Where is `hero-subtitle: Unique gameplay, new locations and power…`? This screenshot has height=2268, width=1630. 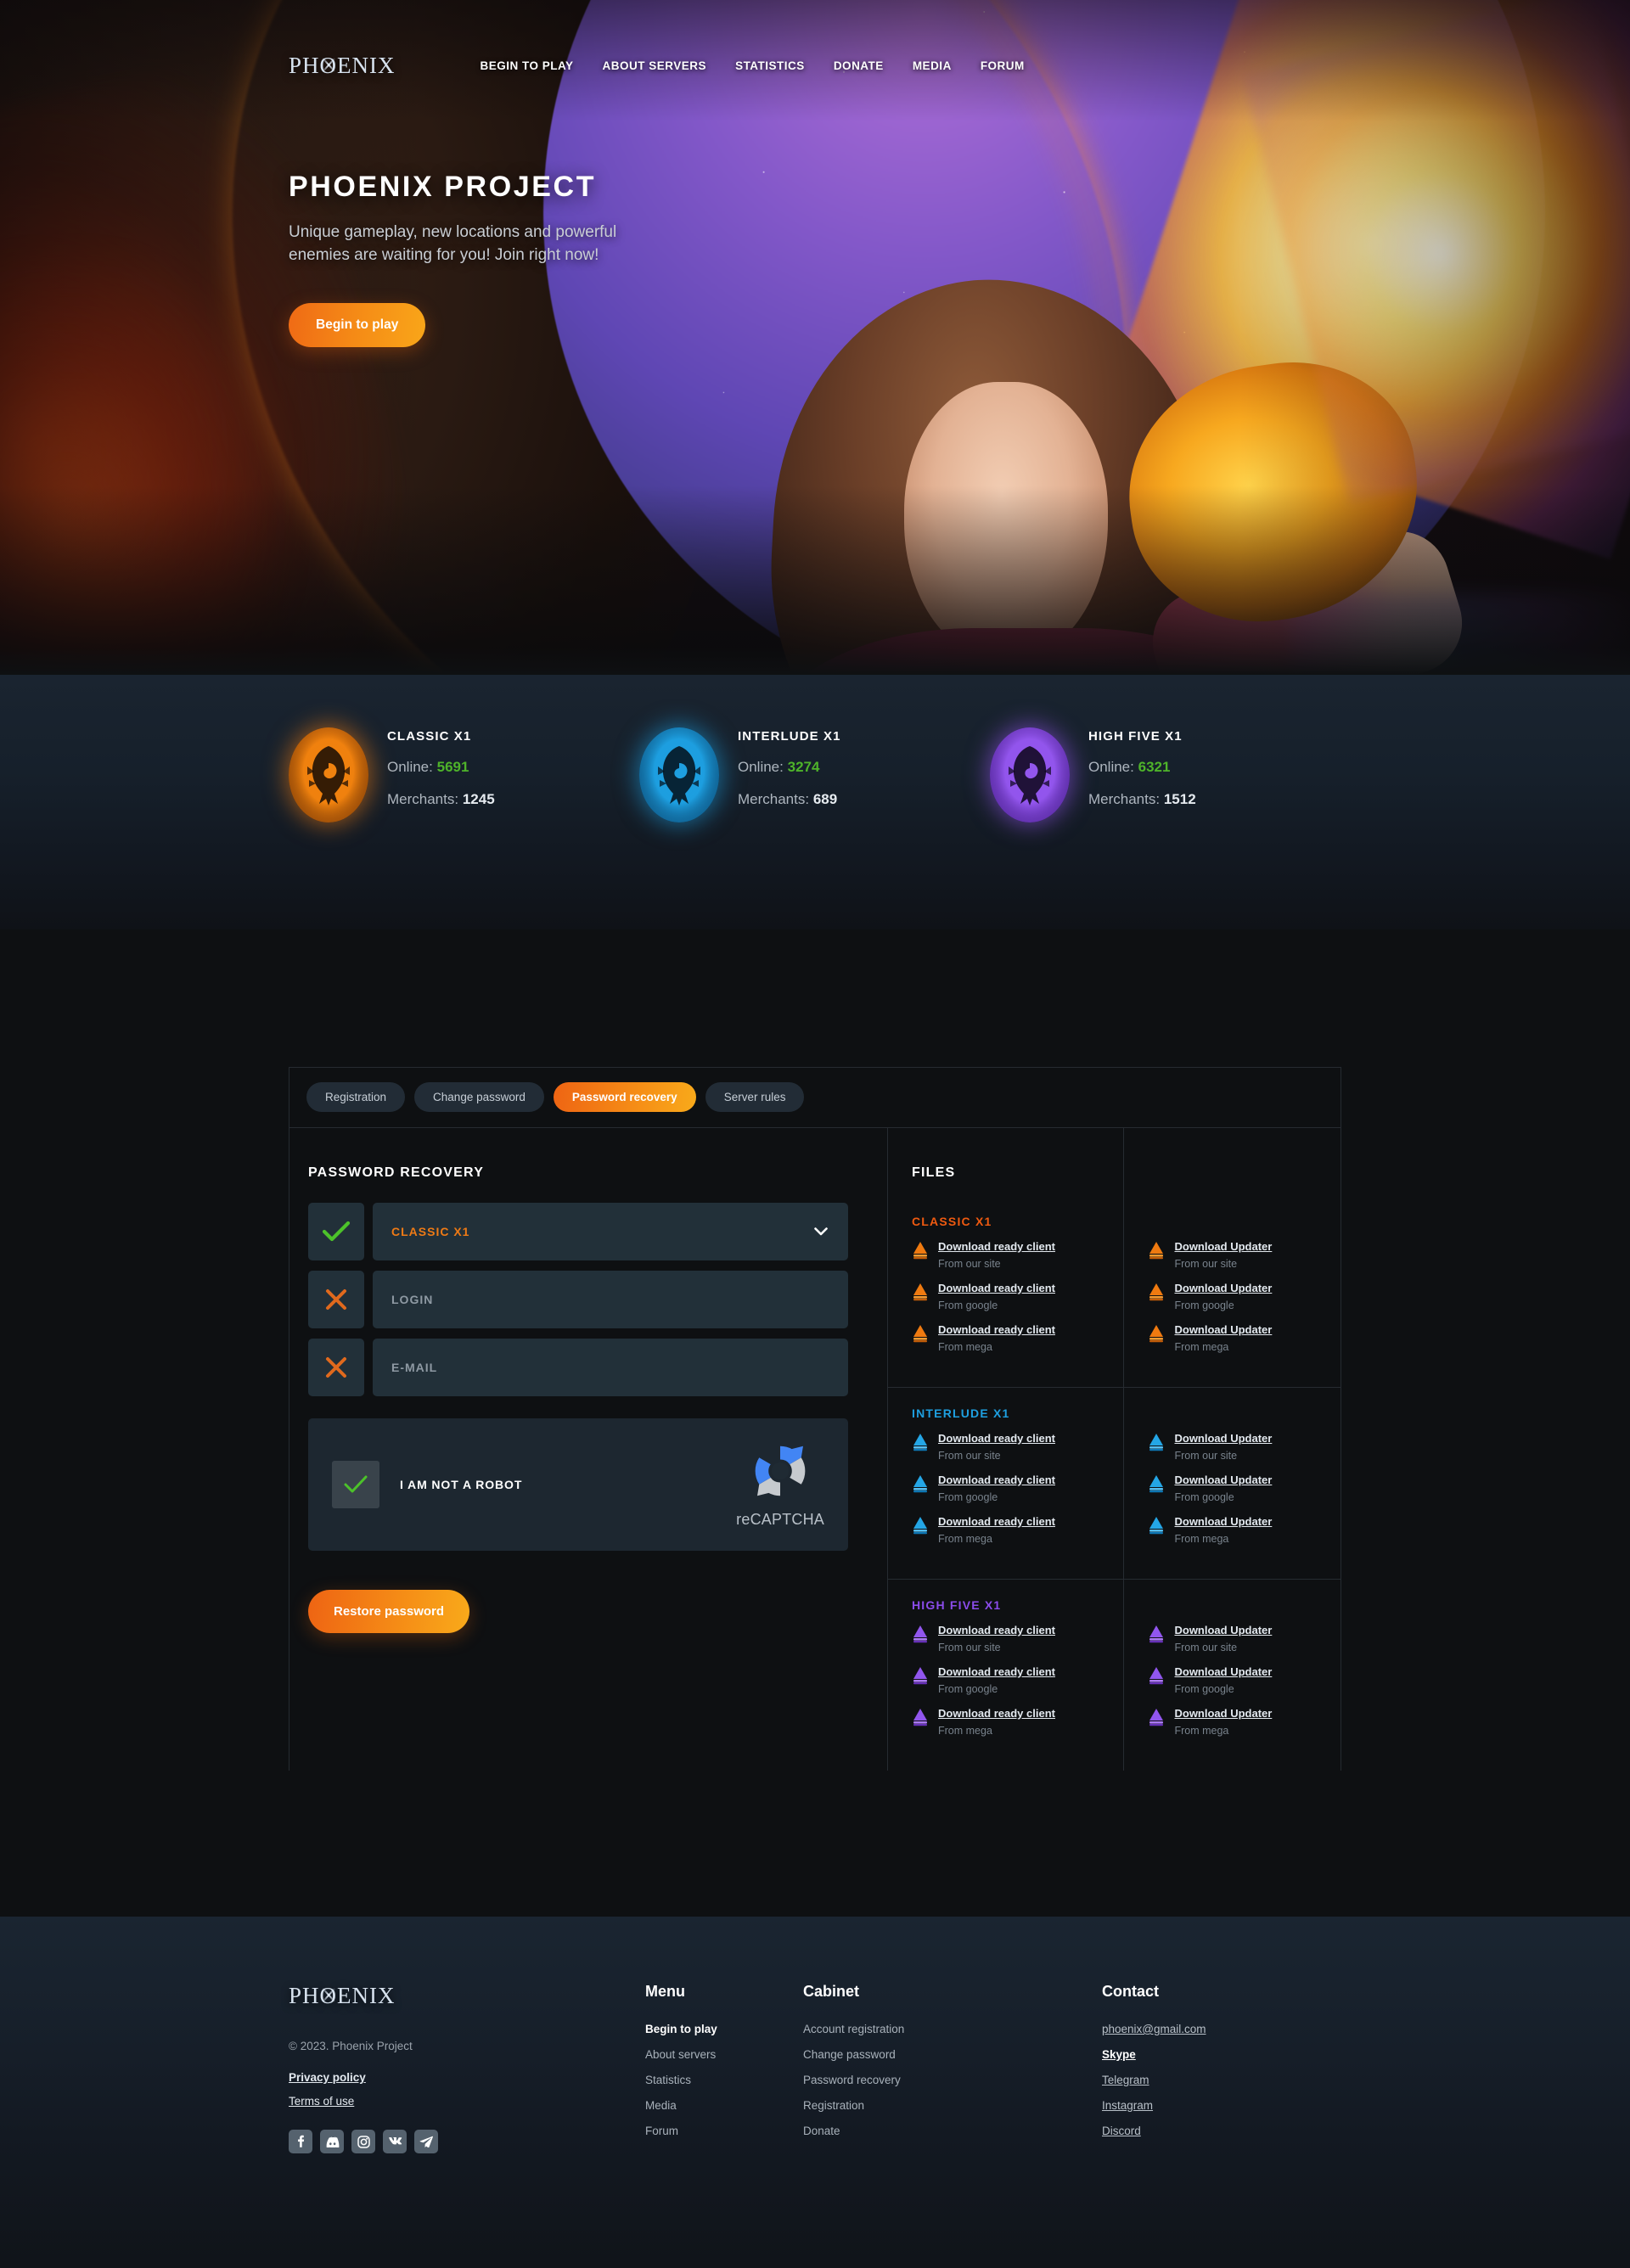 hero-subtitle: Unique gameplay, new locations and power… is located at coordinates (453, 243).